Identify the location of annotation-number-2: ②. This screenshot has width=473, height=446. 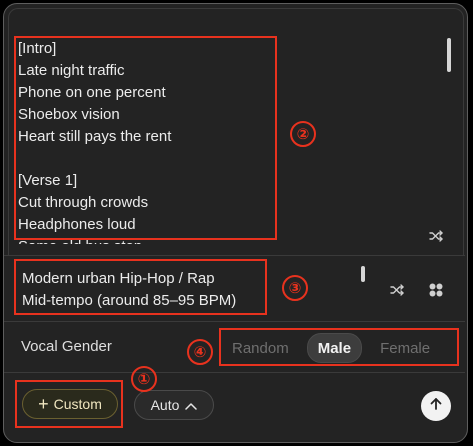
(303, 134).